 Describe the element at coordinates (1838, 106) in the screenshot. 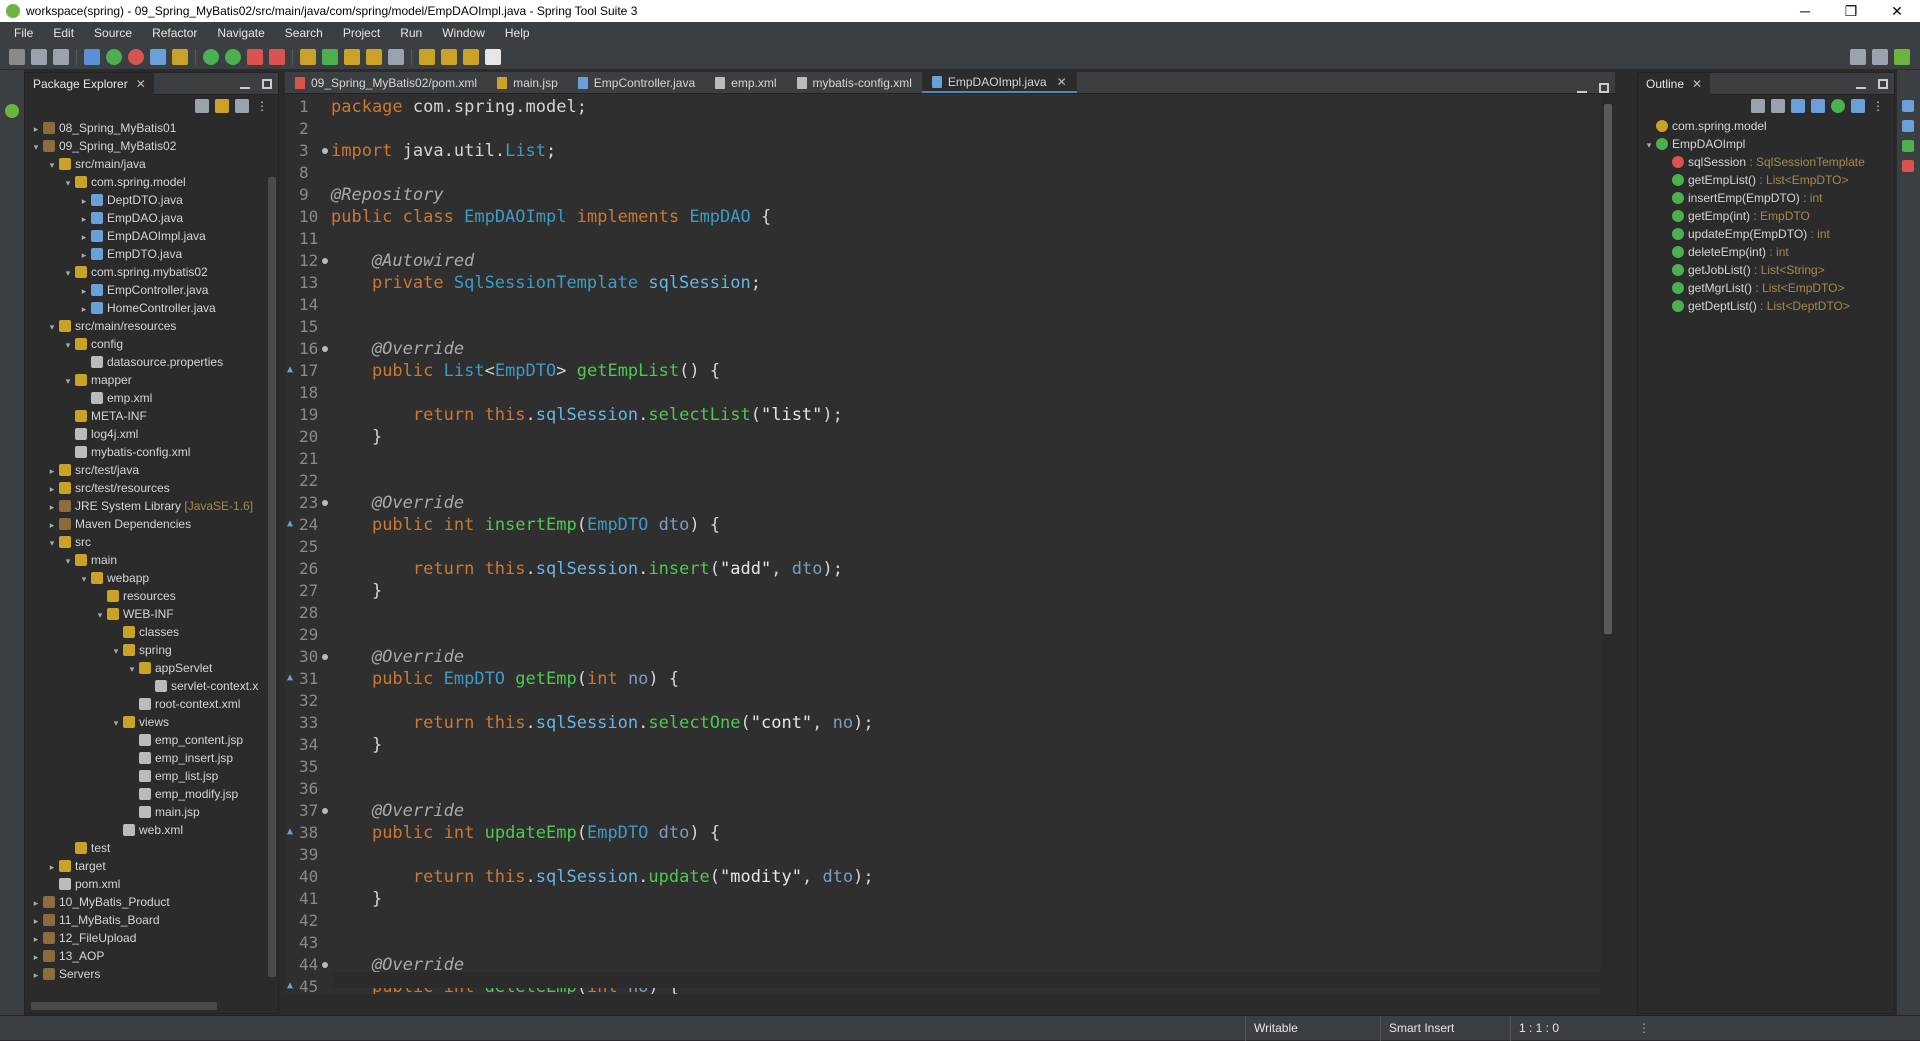

I see `hide-non-public-icon` at that location.